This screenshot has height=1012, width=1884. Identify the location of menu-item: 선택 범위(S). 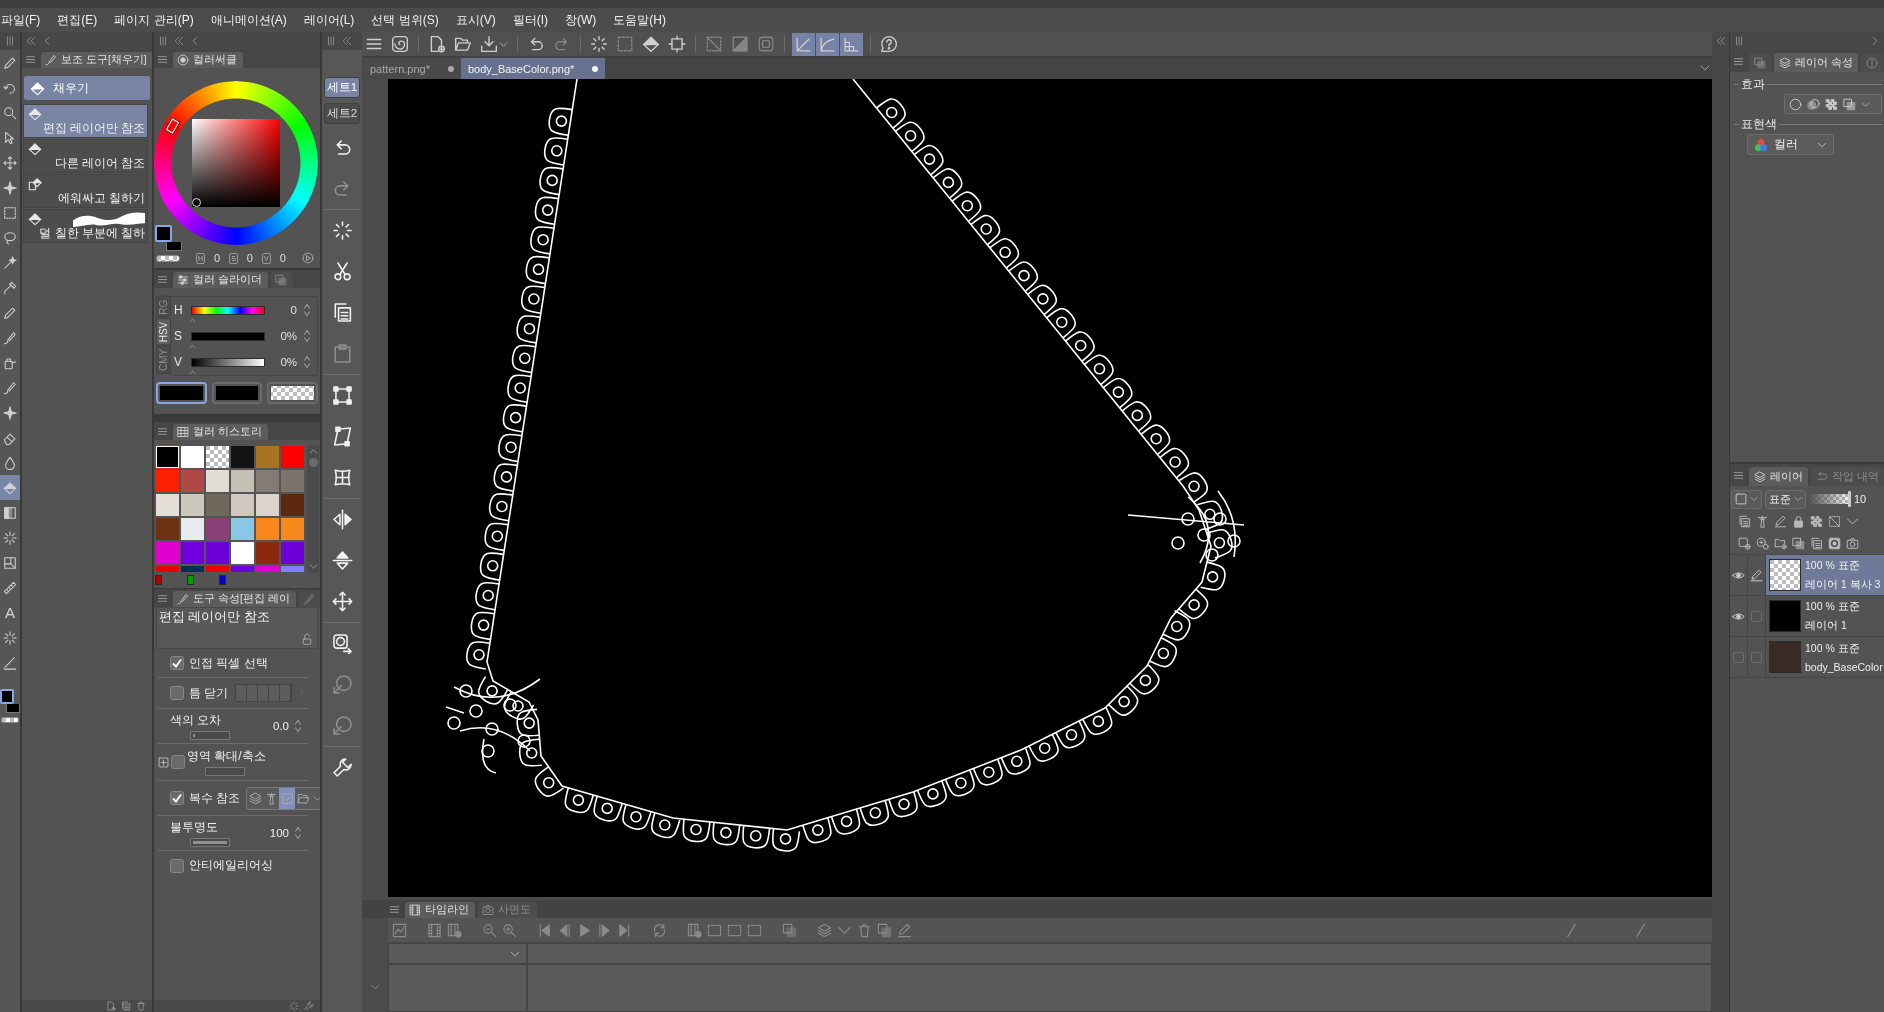
(405, 20).